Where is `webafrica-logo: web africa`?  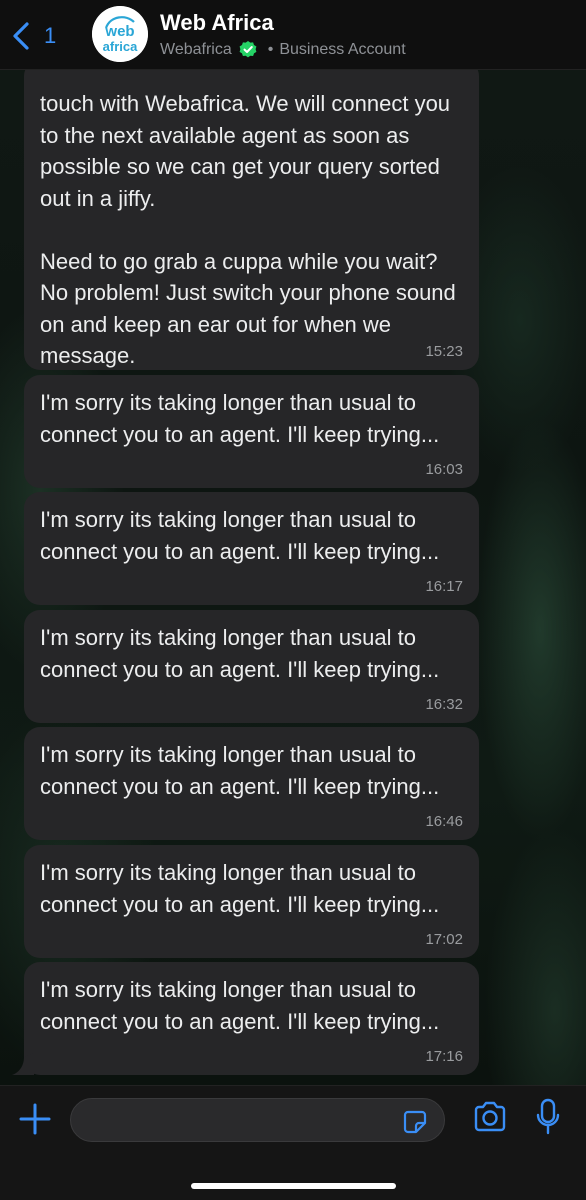
webafrica-logo: web africa is located at coordinates (120, 34).